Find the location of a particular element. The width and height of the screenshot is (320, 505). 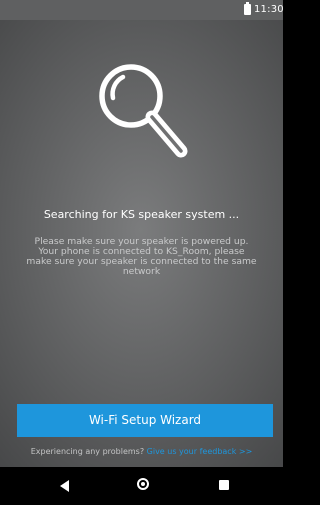

battery-icon is located at coordinates (247, 8).